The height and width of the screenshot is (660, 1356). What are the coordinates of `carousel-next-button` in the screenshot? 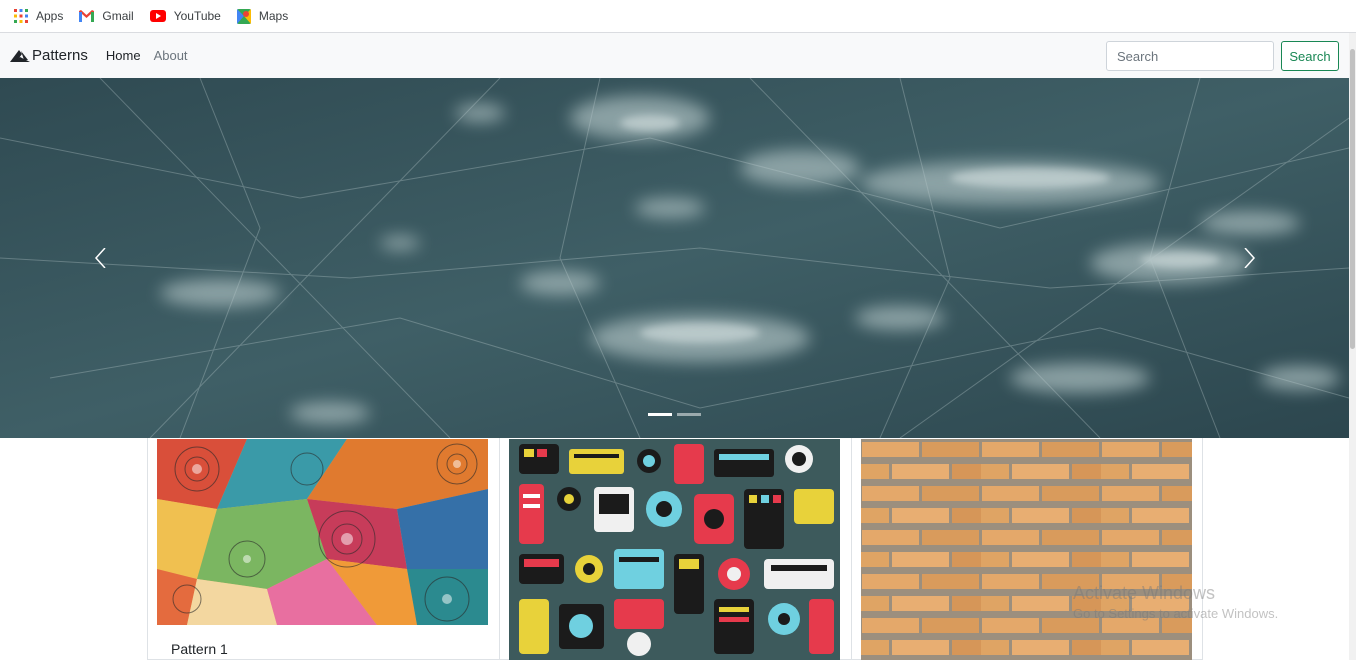 It's located at (1248, 258).